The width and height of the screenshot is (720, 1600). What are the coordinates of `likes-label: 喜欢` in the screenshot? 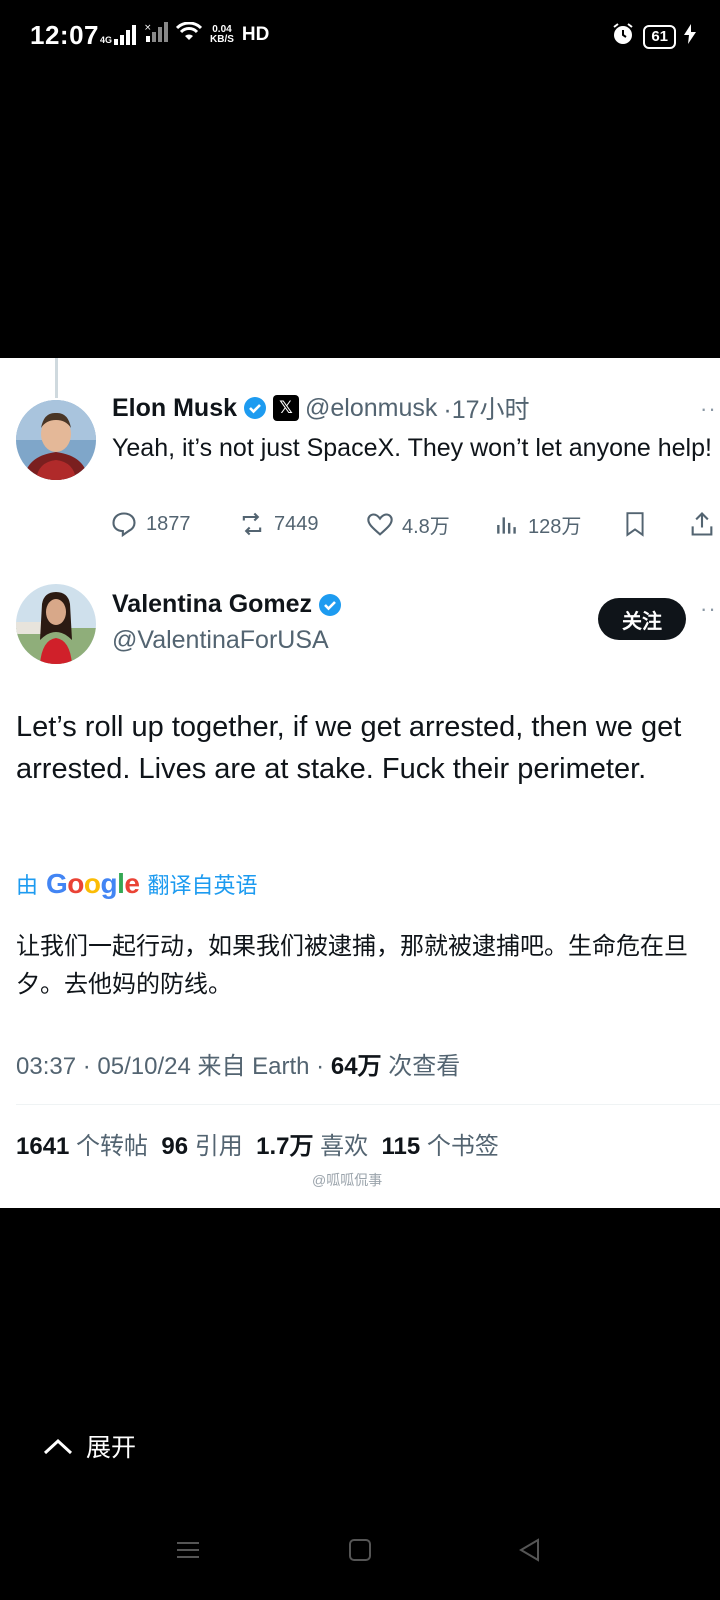 It's located at (341, 1146).